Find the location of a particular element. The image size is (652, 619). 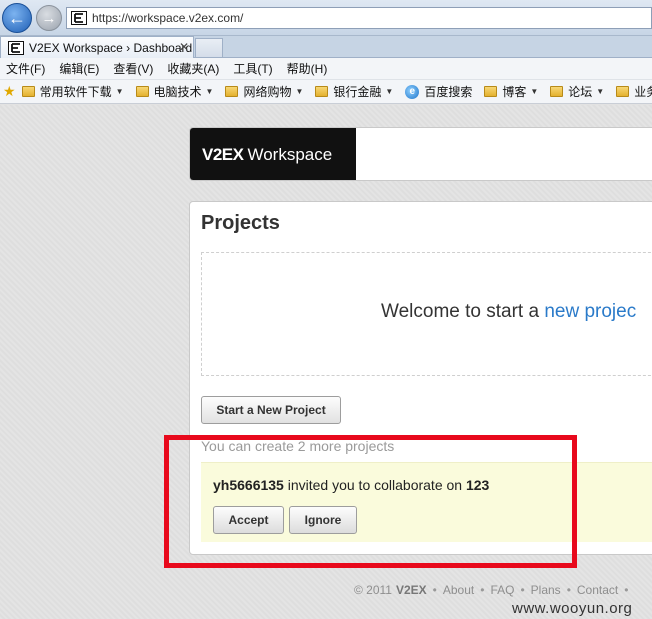

forward-arrow-icon: → is located at coordinates (49, 18).